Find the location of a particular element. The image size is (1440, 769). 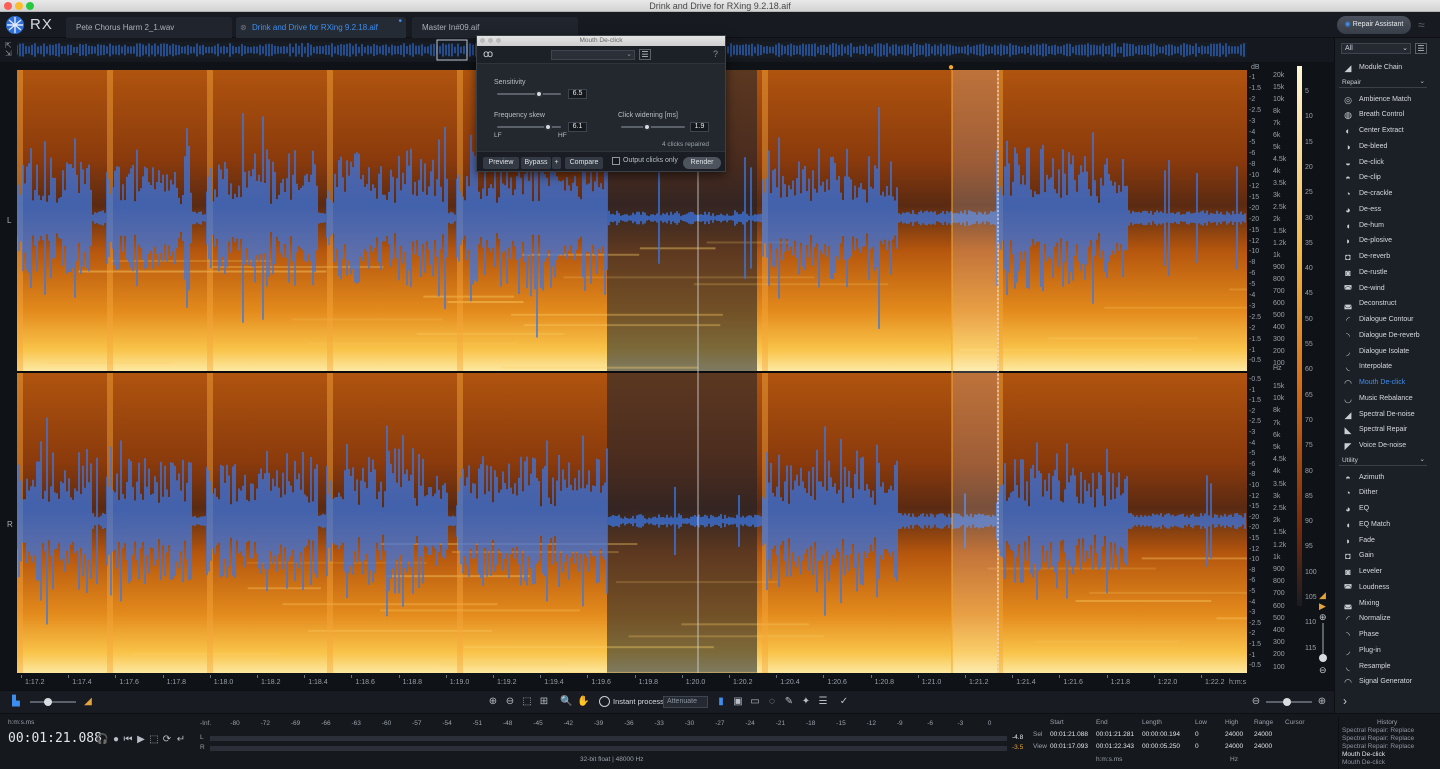

sensitivity-value: 6.5 is located at coordinates (577, 94).